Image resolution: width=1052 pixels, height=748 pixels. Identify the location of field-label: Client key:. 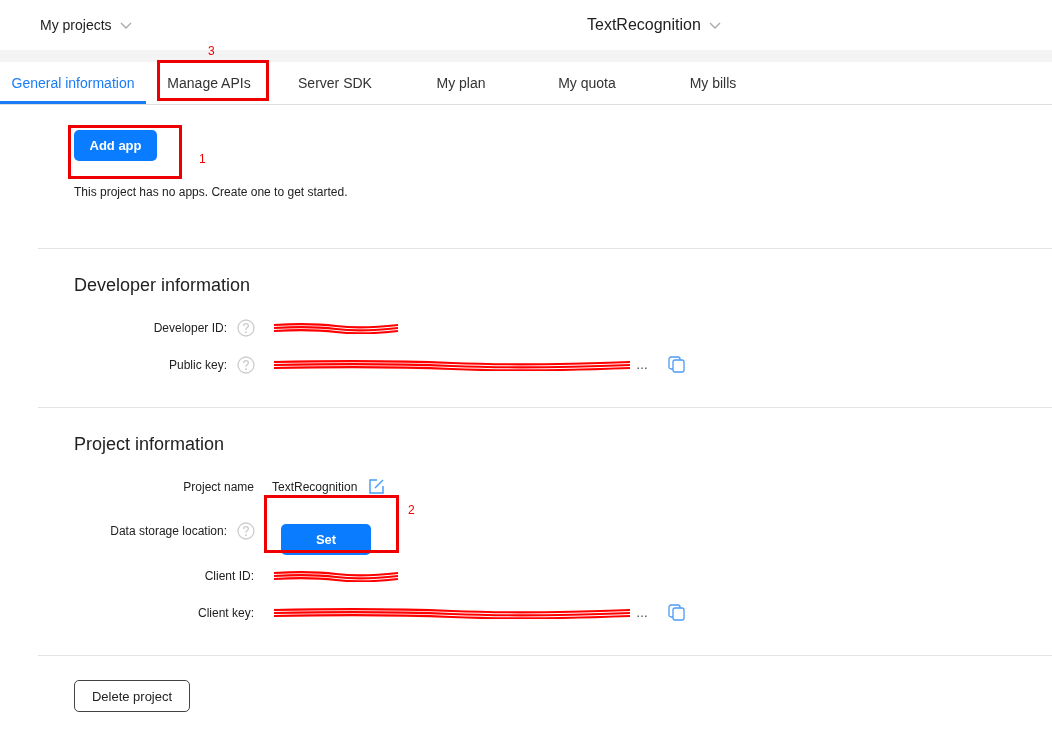
(225, 612).